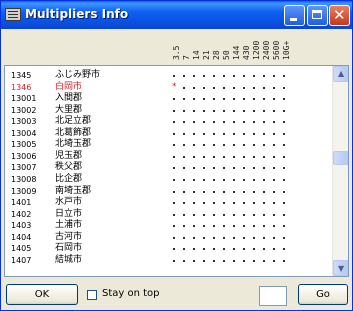 Image resolution: width=353 pixels, height=311 pixels. What do you see at coordinates (69, 155) in the screenshot?
I see `row-name: 児玉郡` at bounding box center [69, 155].